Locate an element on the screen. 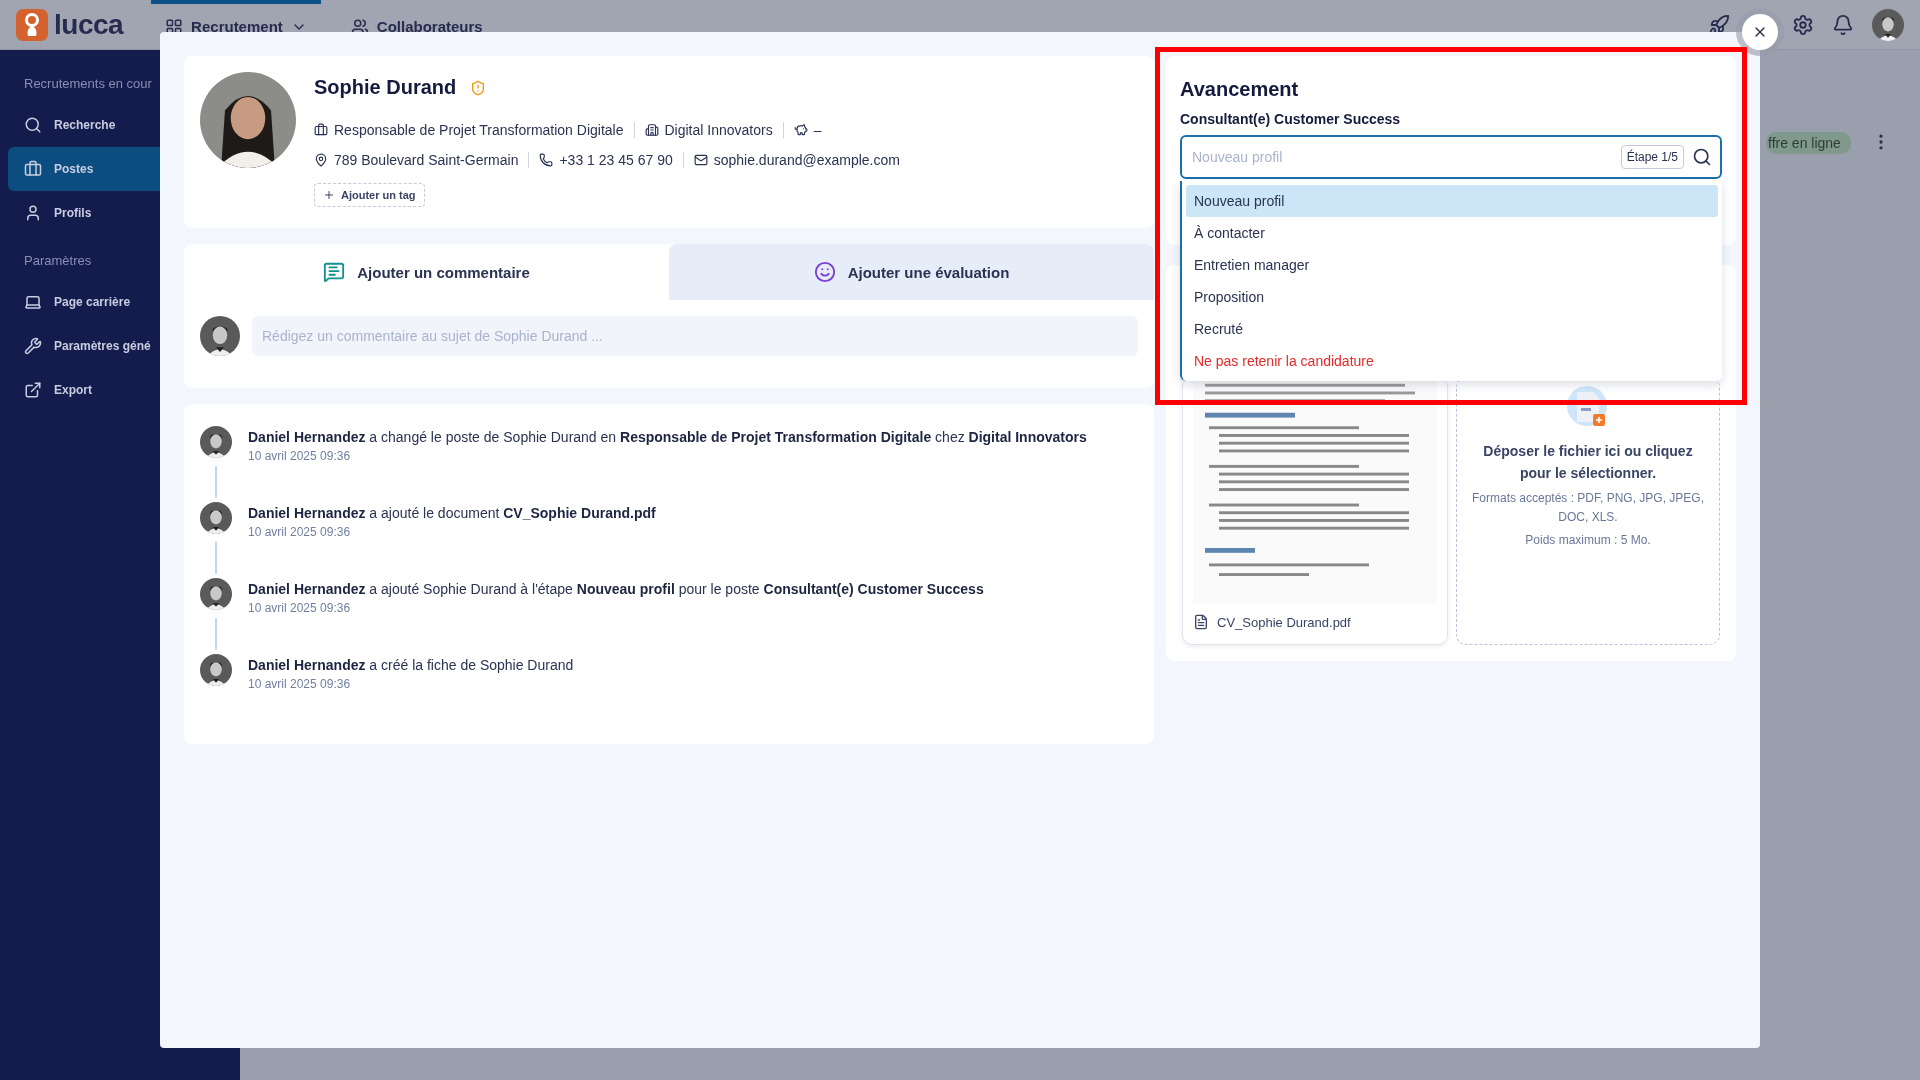 The width and height of the screenshot is (1920, 1080). map-pin-icon is located at coordinates (321, 160).